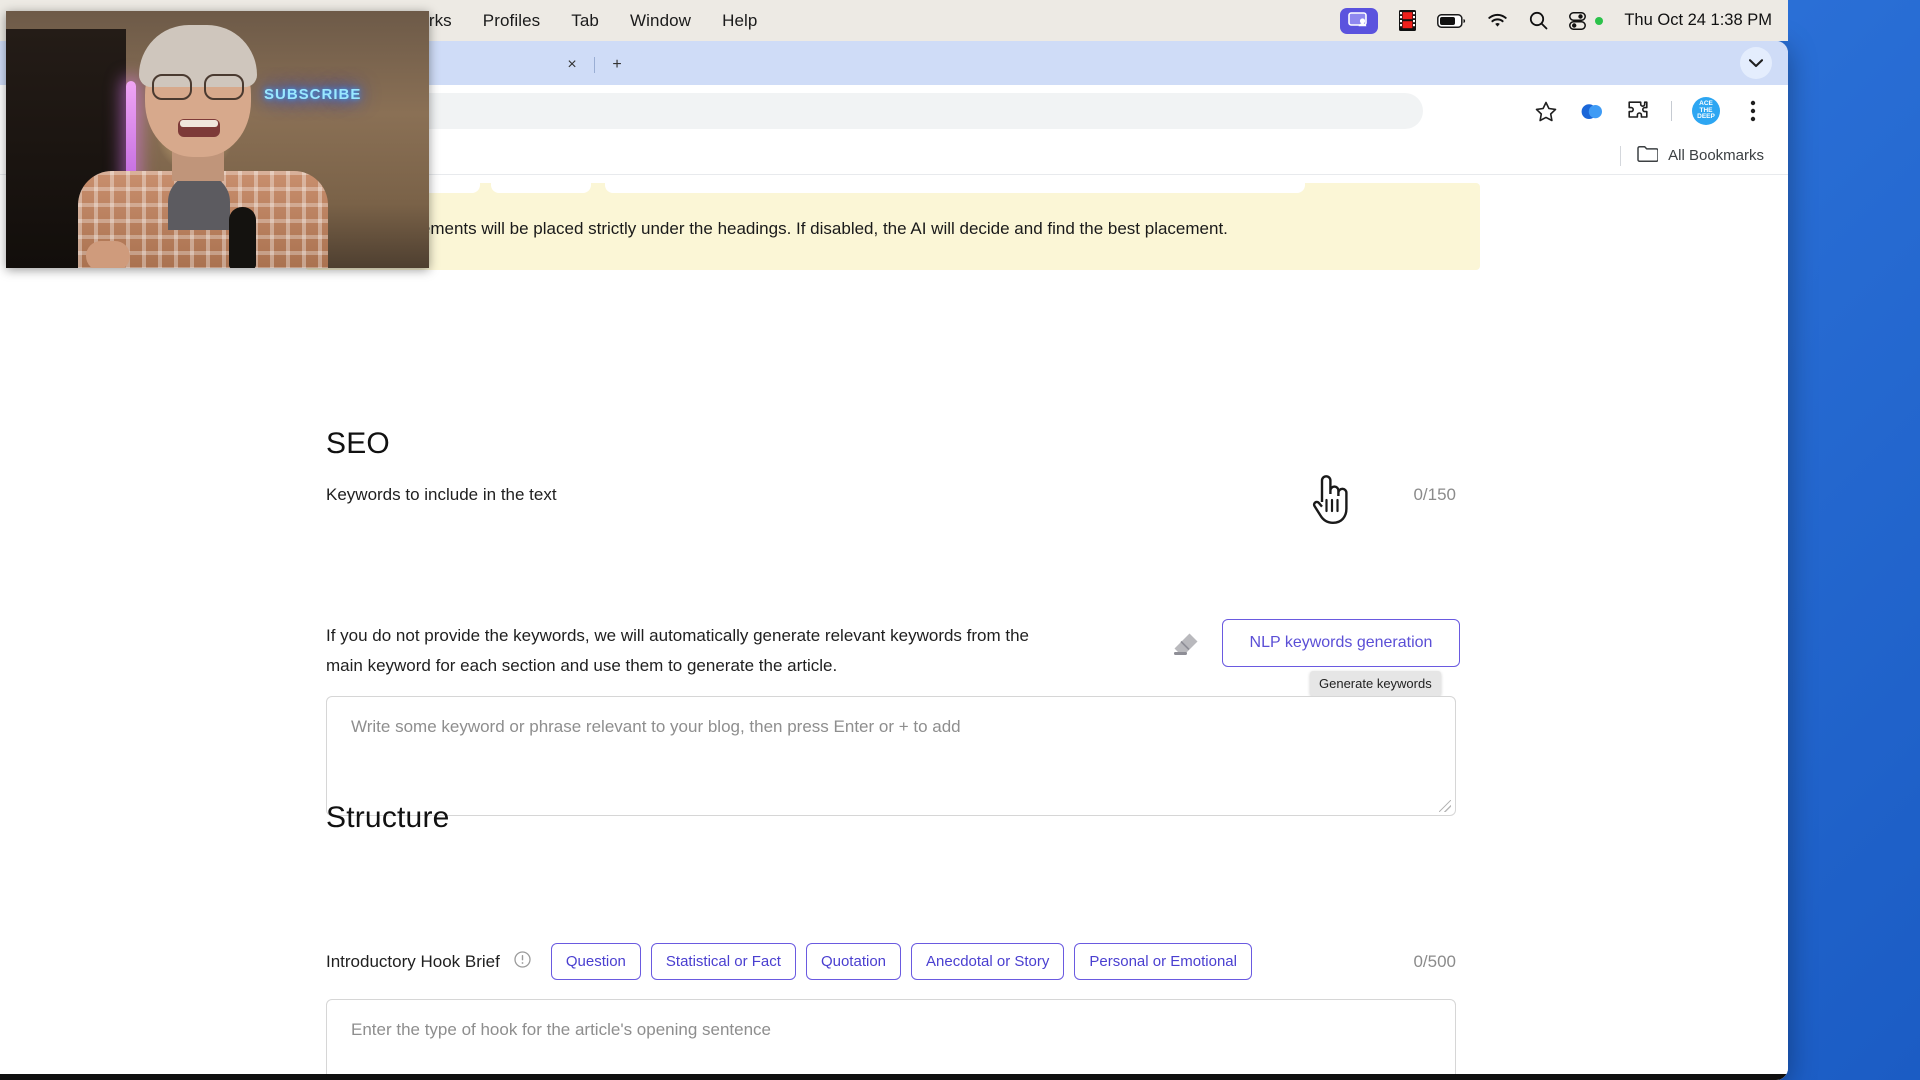 The image size is (1920, 1080). Describe the element at coordinates (1698, 20) in the screenshot. I see `menu-bar-clock: Thu Oct 24 1:38 PM` at that location.